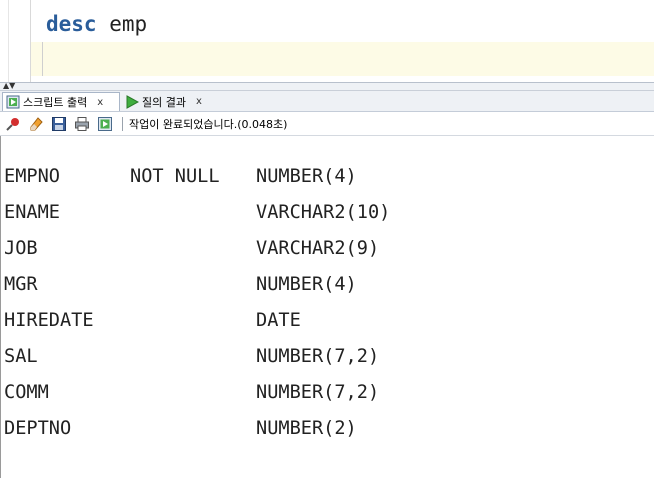 The height and width of the screenshot is (478, 654). I want to click on column-name-cell: JOB, so click(21, 248).